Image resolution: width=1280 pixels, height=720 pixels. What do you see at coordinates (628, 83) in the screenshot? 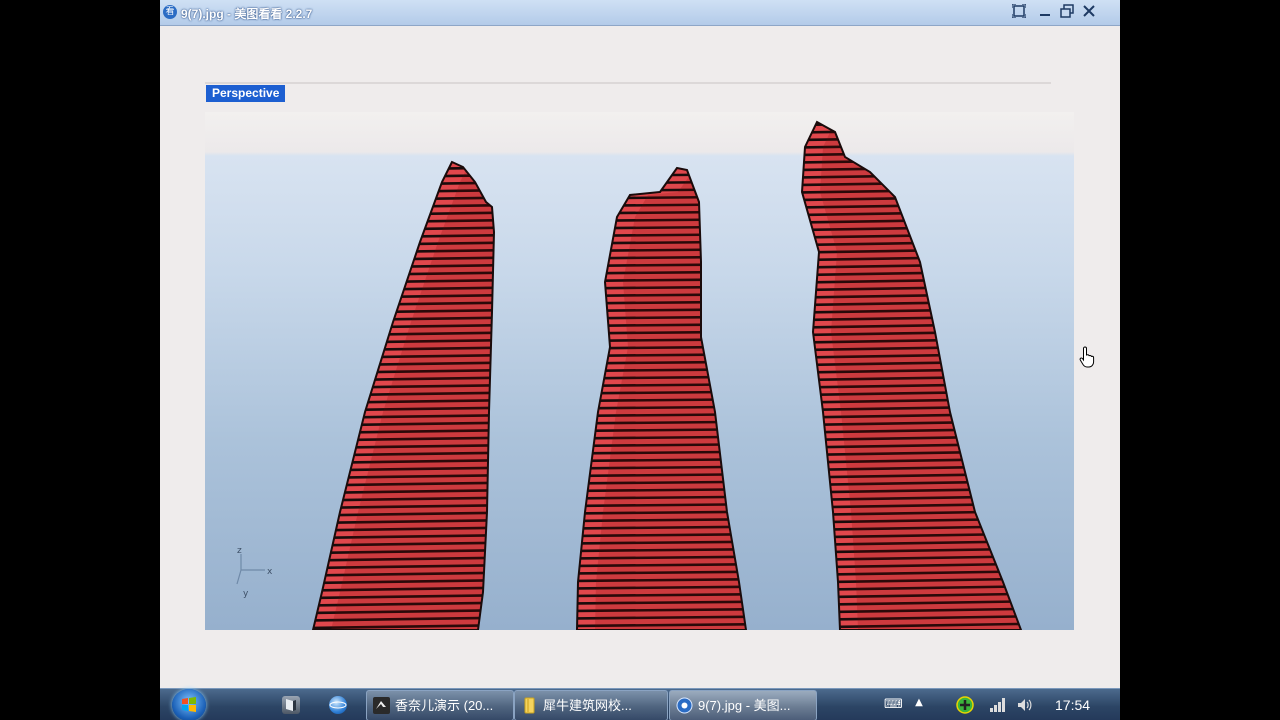
I see `image-top-border` at bounding box center [628, 83].